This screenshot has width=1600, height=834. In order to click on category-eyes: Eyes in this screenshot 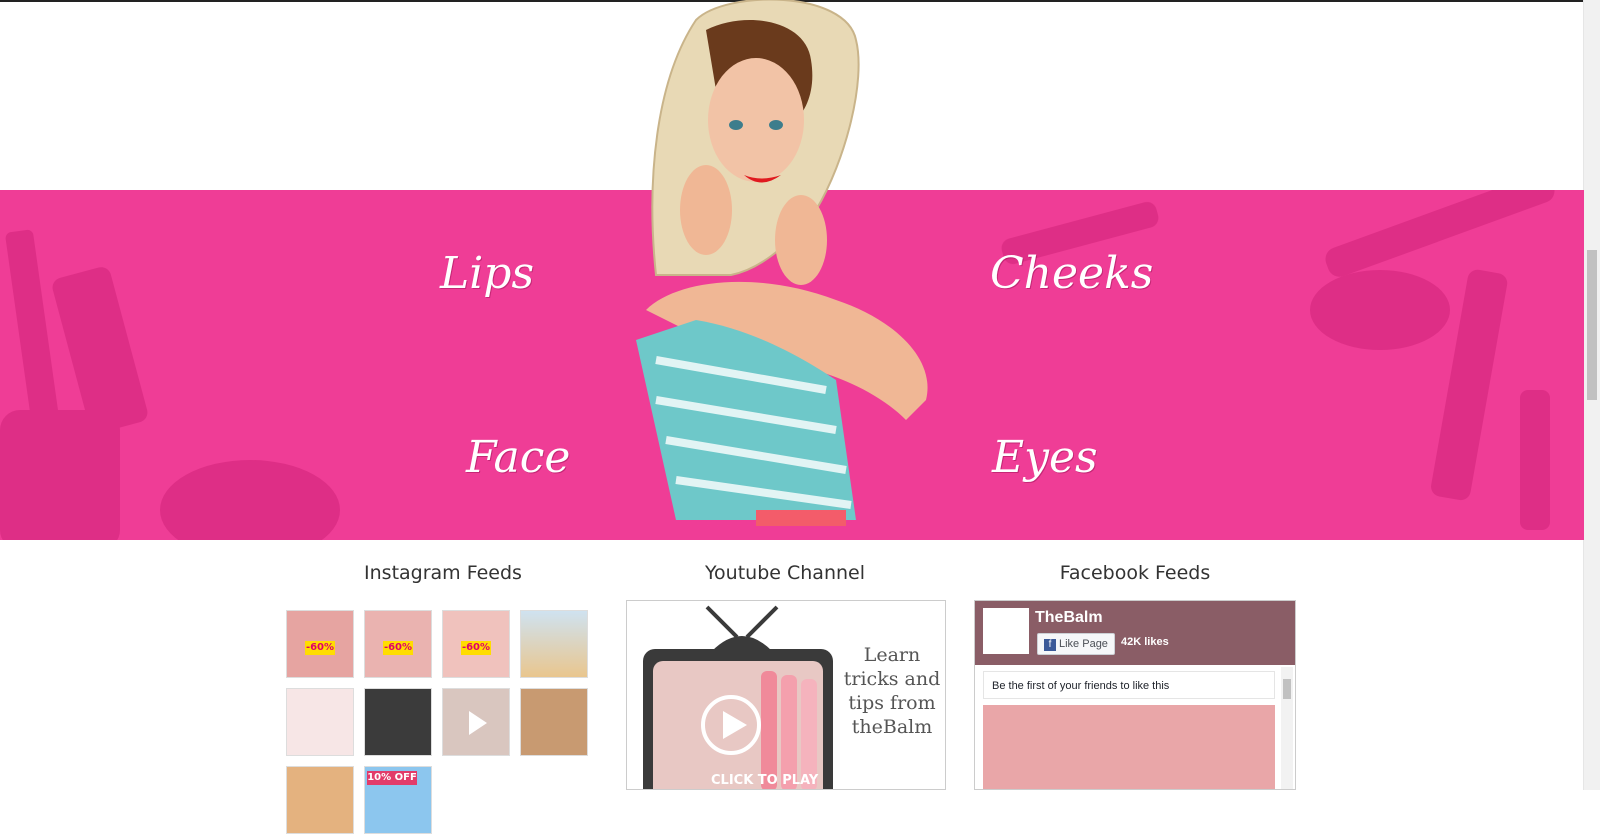, I will do `click(1045, 457)`.